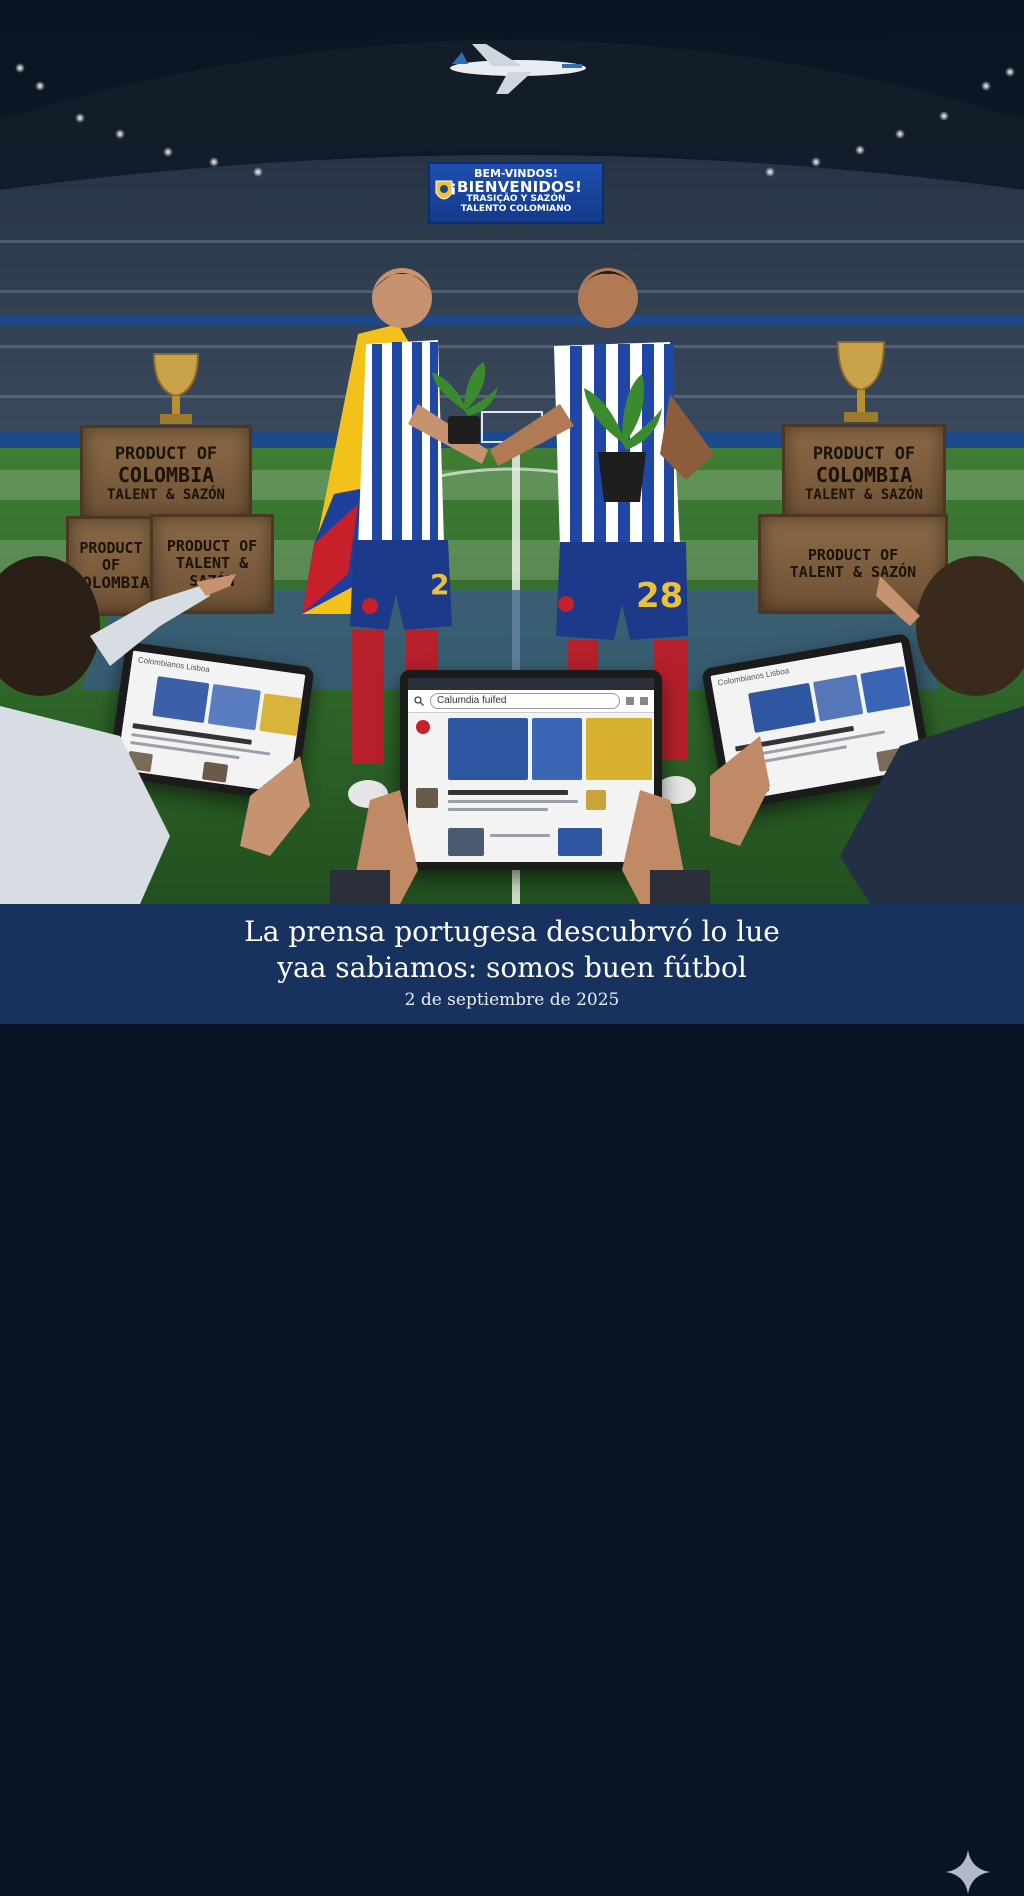  Describe the element at coordinates (423, 727) in the screenshot. I see `site-logo-icon` at that location.